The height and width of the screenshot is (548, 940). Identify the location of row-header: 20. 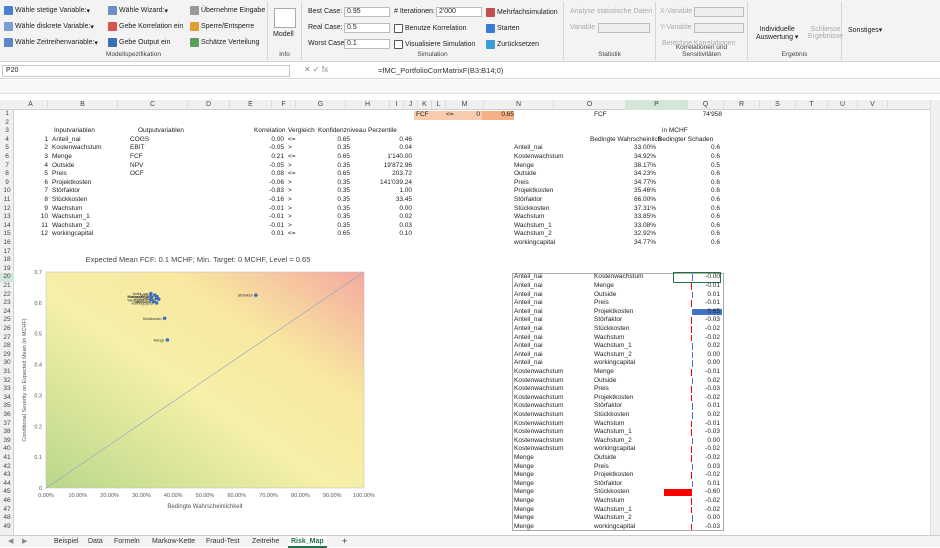
(7, 277).